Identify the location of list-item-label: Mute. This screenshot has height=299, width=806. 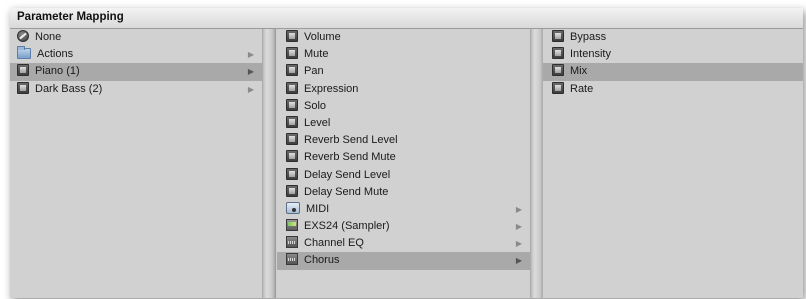
(316, 54).